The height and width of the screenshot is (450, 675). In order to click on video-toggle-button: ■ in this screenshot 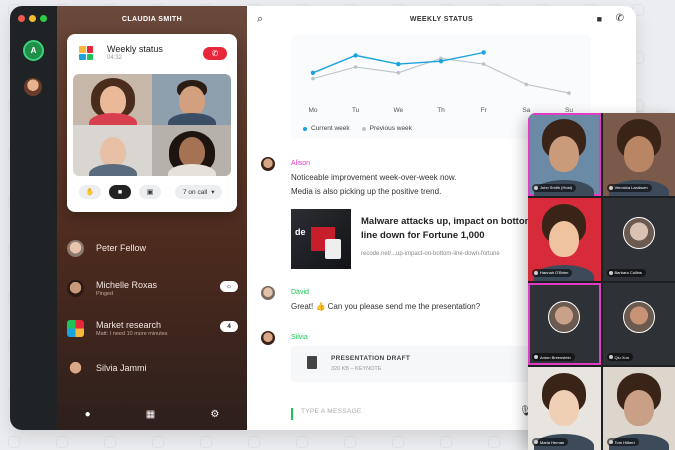, I will do `click(120, 192)`.